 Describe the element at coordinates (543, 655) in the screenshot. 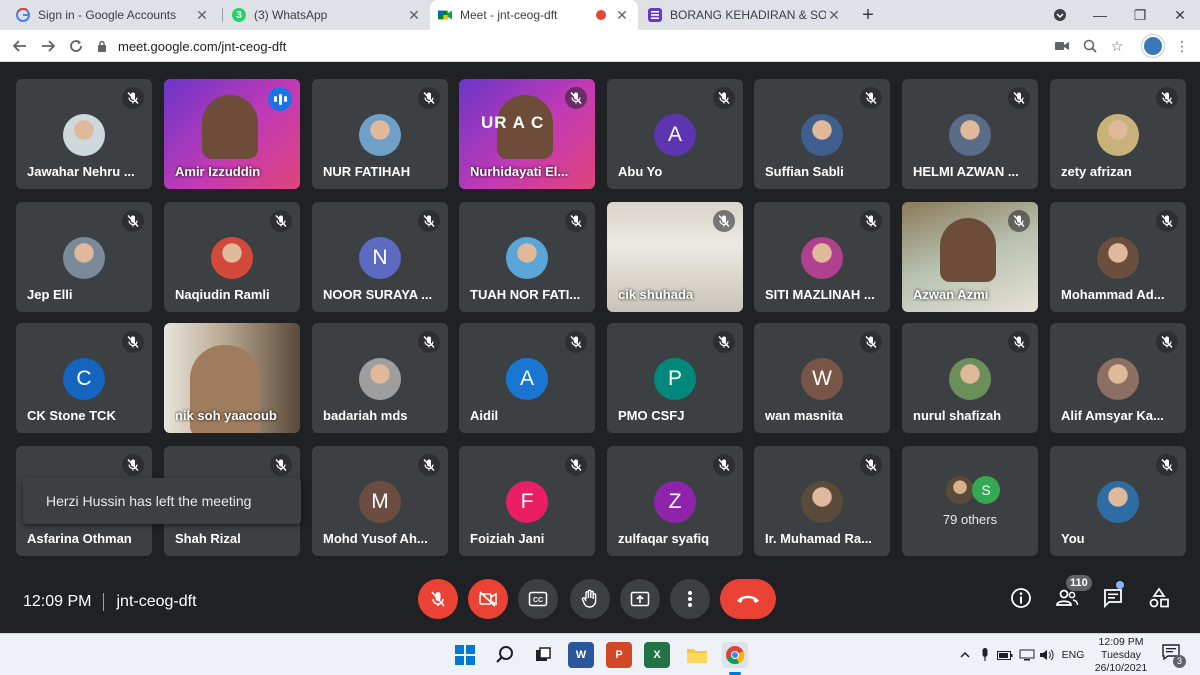

I see `taskbar-task-view` at that location.